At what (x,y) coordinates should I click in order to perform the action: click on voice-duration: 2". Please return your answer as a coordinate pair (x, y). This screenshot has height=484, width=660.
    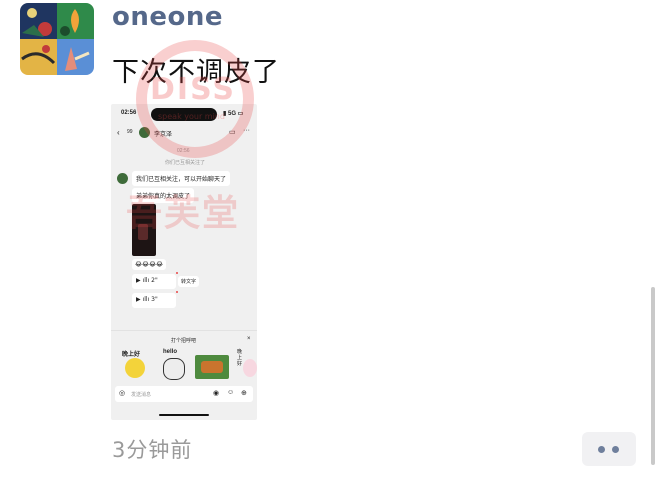
    Looking at the image, I should click on (154, 280).